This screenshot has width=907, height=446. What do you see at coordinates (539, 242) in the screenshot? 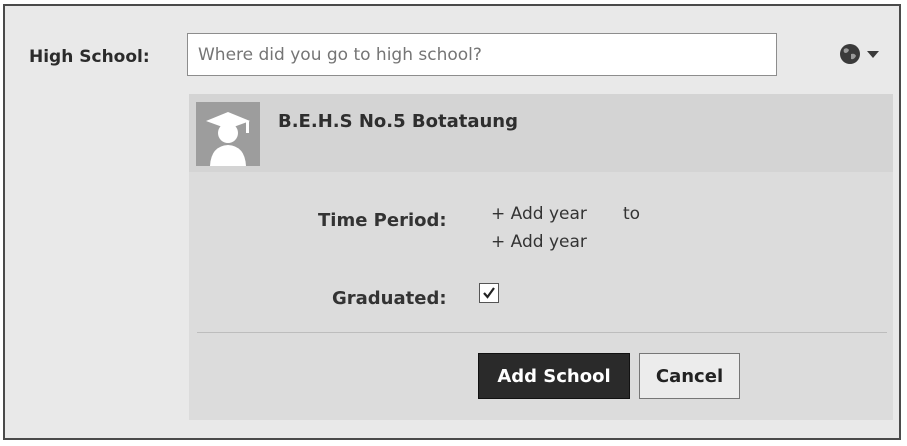
I see `add-end-year-link: + Add year` at bounding box center [539, 242].